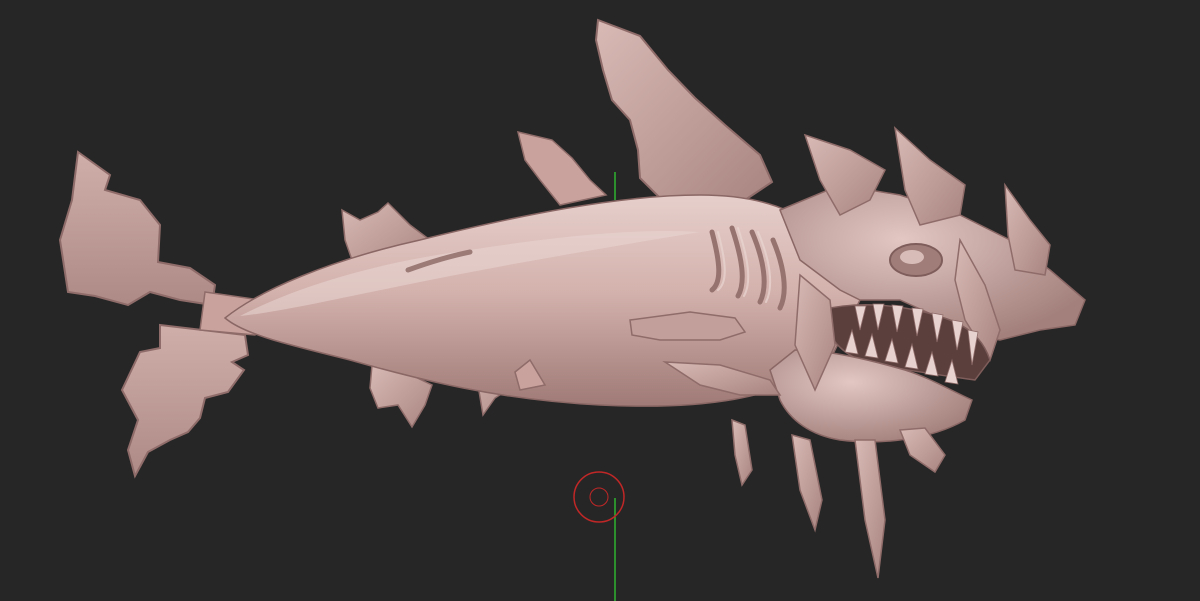  Describe the element at coordinates (599, 497) in the screenshot. I see `pivot-ring-icon` at that location.